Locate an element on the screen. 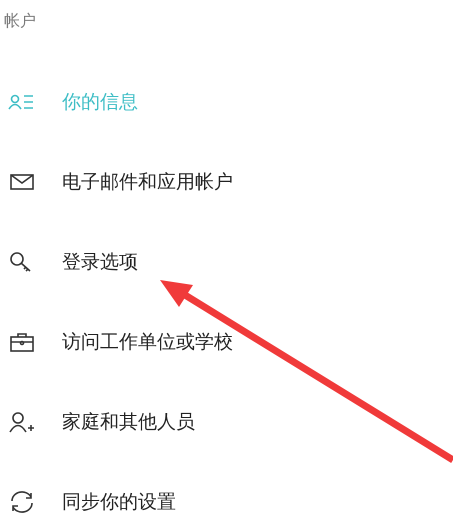  nav-item: 同步你的设置 is located at coordinates (226, 502).